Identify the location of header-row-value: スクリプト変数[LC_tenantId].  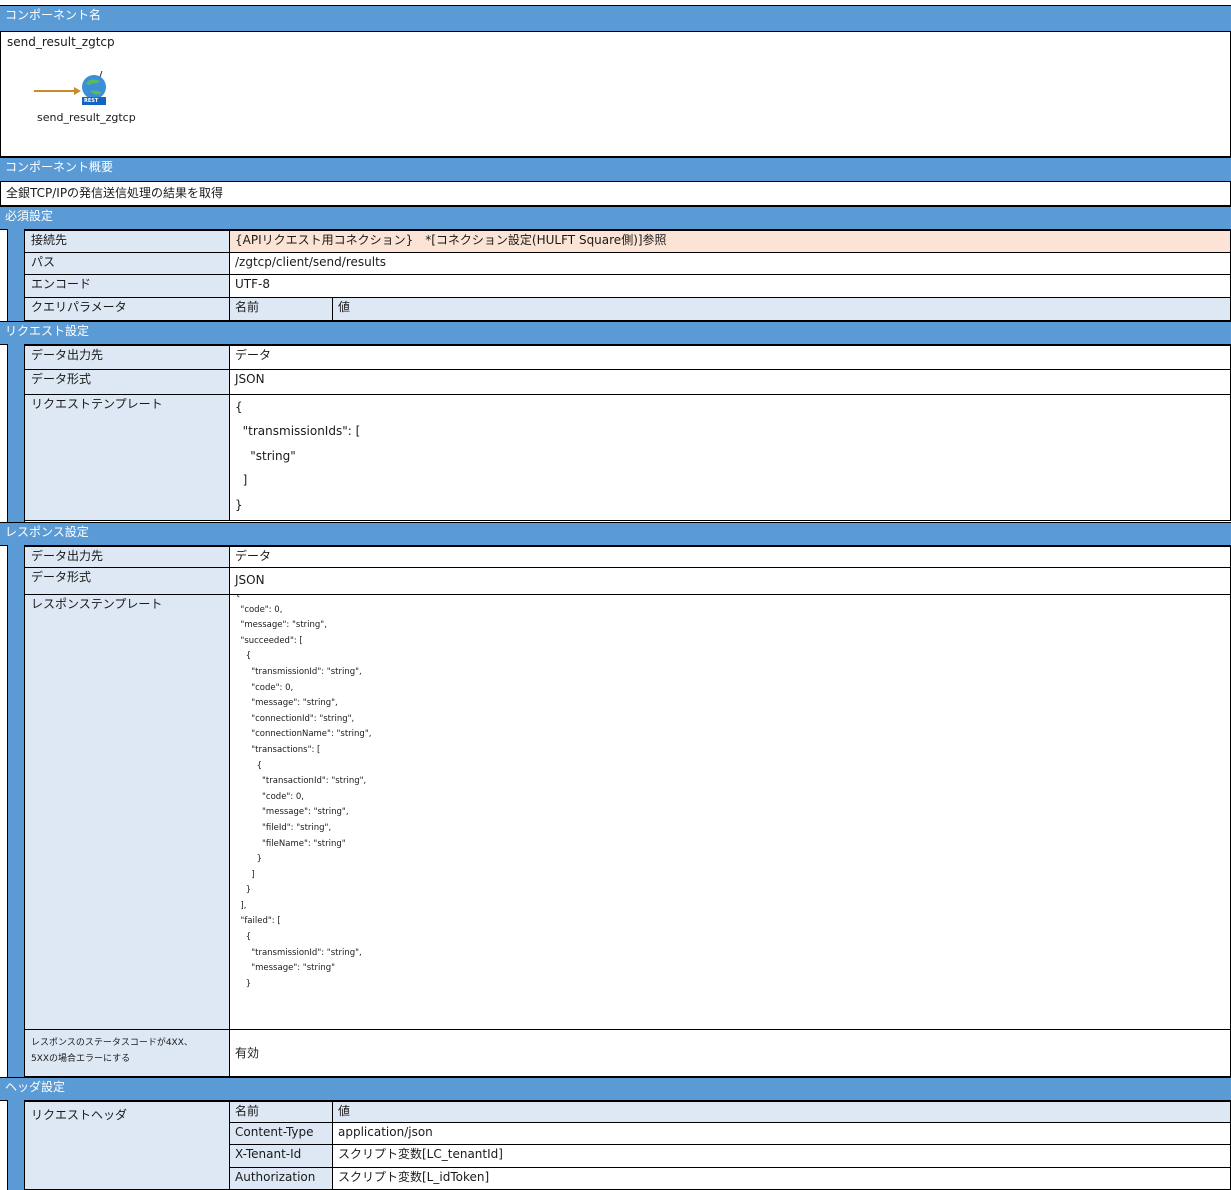
(781, 1156).